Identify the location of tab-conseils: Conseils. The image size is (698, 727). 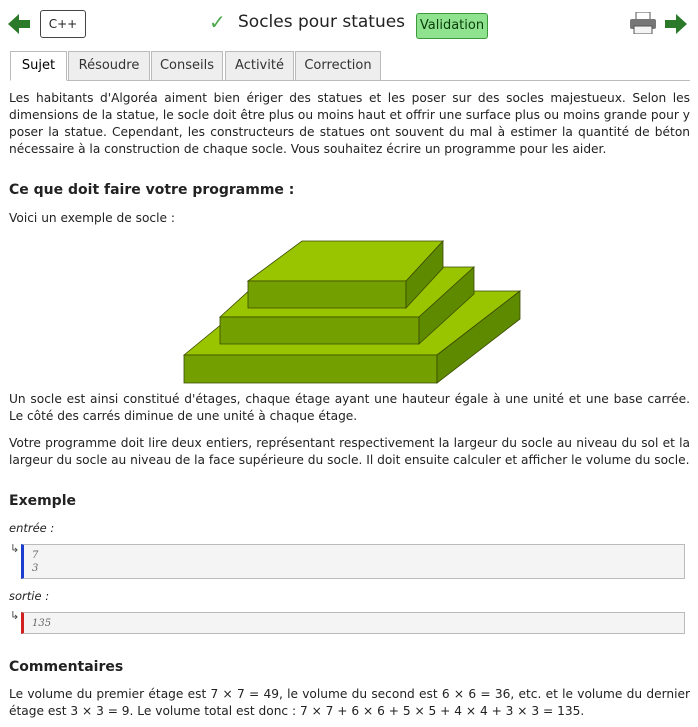
(187, 66).